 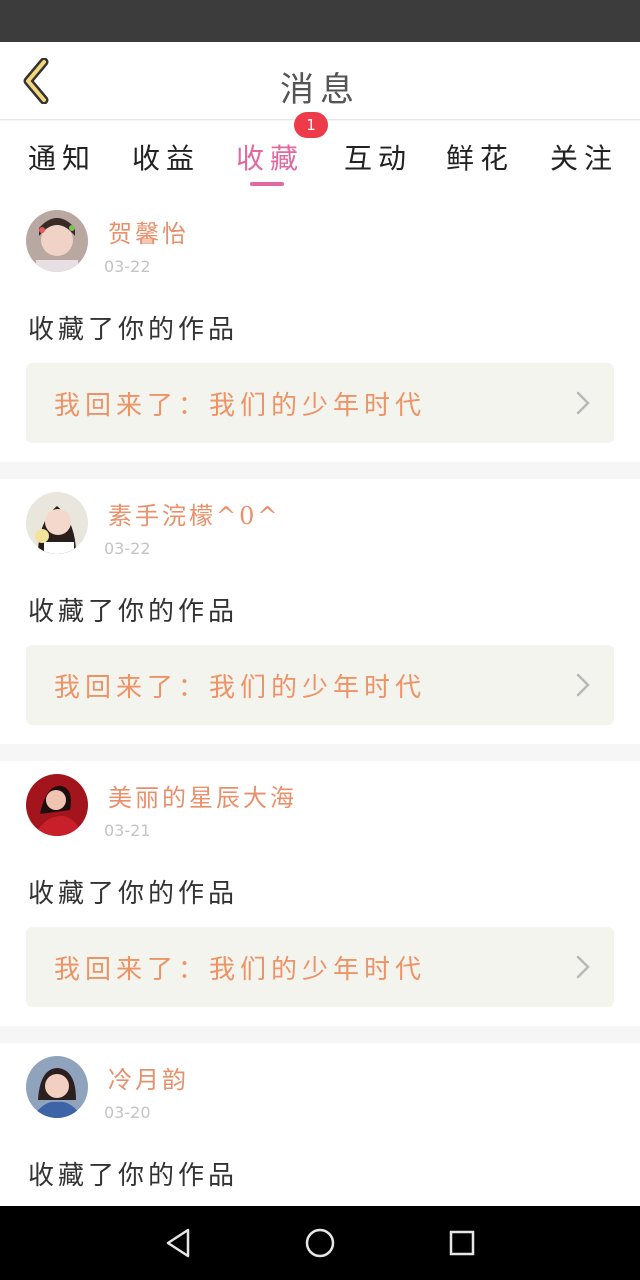 I want to click on tab-flowers: 鲜花, so click(x=480, y=157).